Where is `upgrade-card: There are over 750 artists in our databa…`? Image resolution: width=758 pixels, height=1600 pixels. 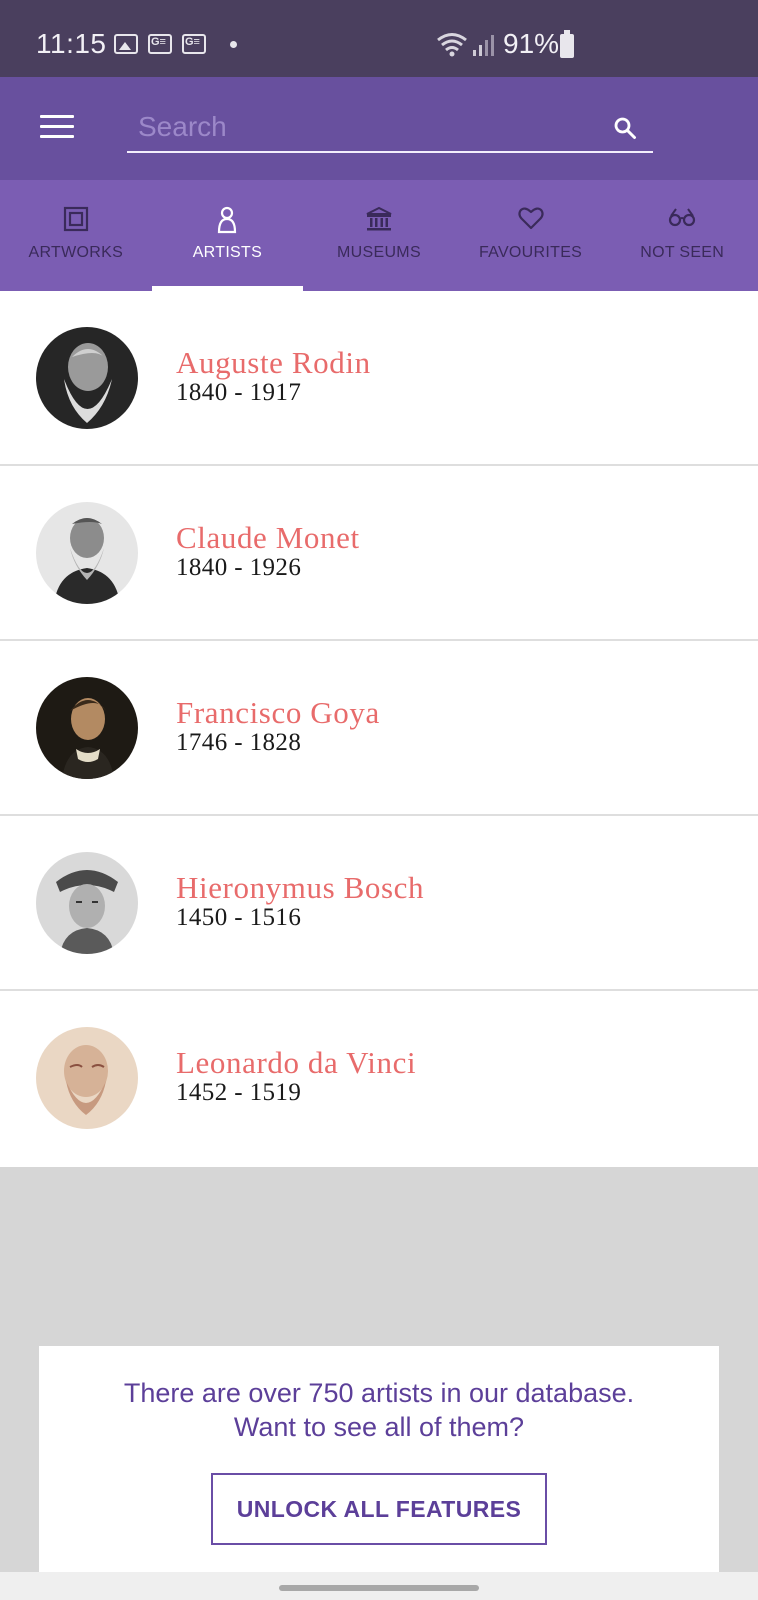 upgrade-card: There are over 750 artists in our databa… is located at coordinates (379, 1459).